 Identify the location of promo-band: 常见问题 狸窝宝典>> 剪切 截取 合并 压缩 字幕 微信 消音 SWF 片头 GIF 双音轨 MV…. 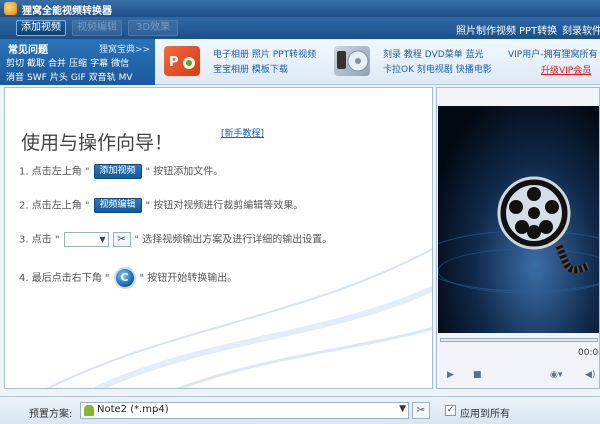
(300, 62).